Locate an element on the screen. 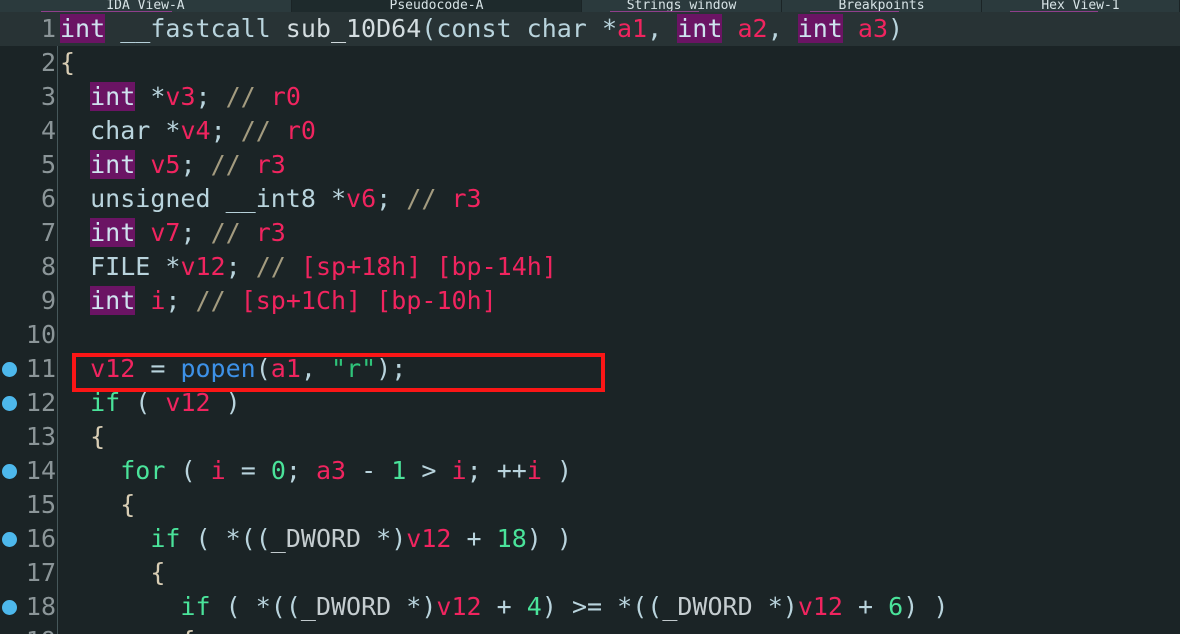 This screenshot has height=634, width=1180. line-number: 16 is located at coordinates (40, 538).